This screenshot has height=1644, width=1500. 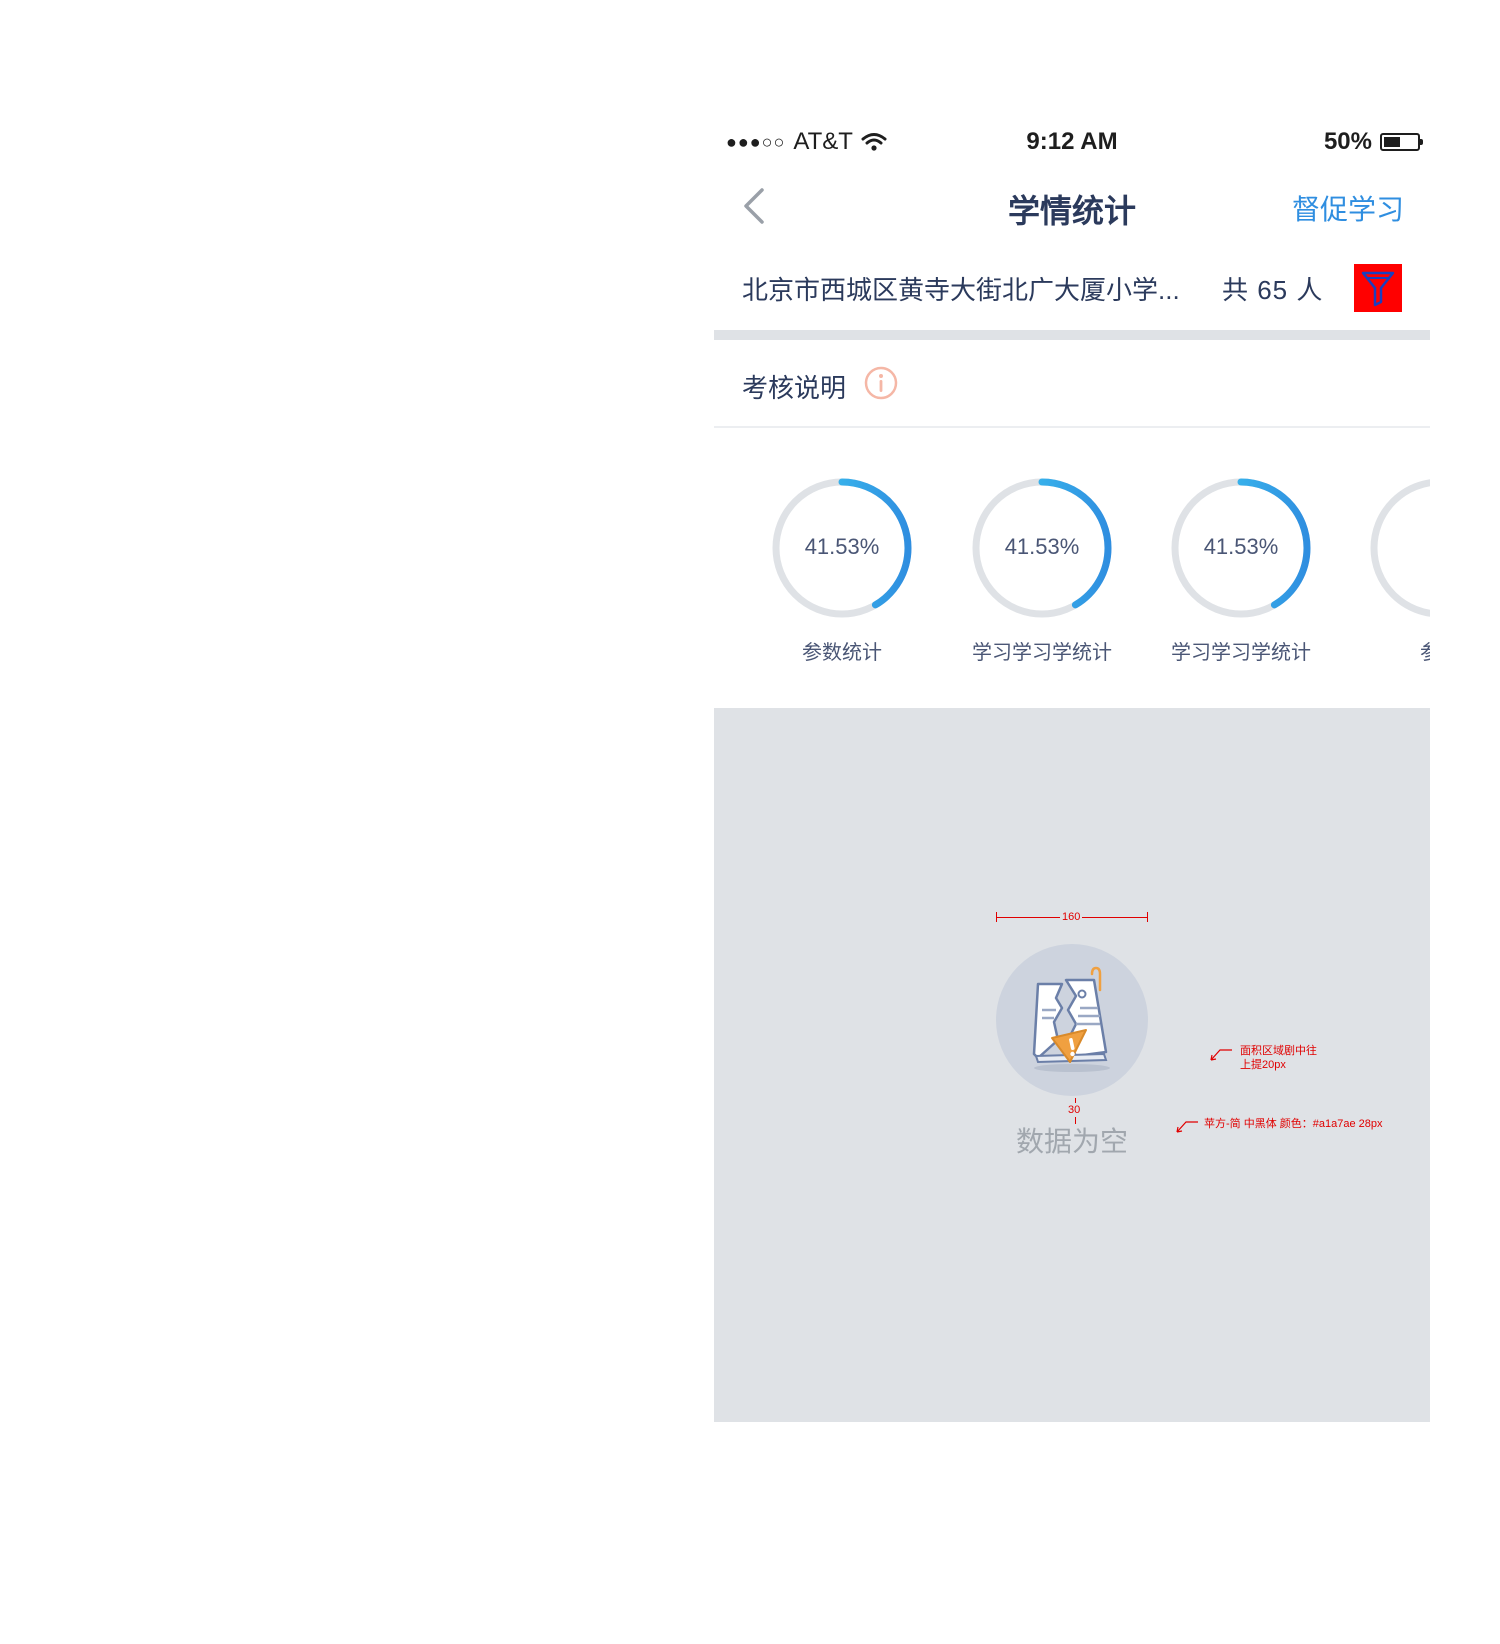 I want to click on annotation-font-note: 苹方-简 中黑体 颜色：#a1a7ae 28px, so click(x=1293, y=1124).